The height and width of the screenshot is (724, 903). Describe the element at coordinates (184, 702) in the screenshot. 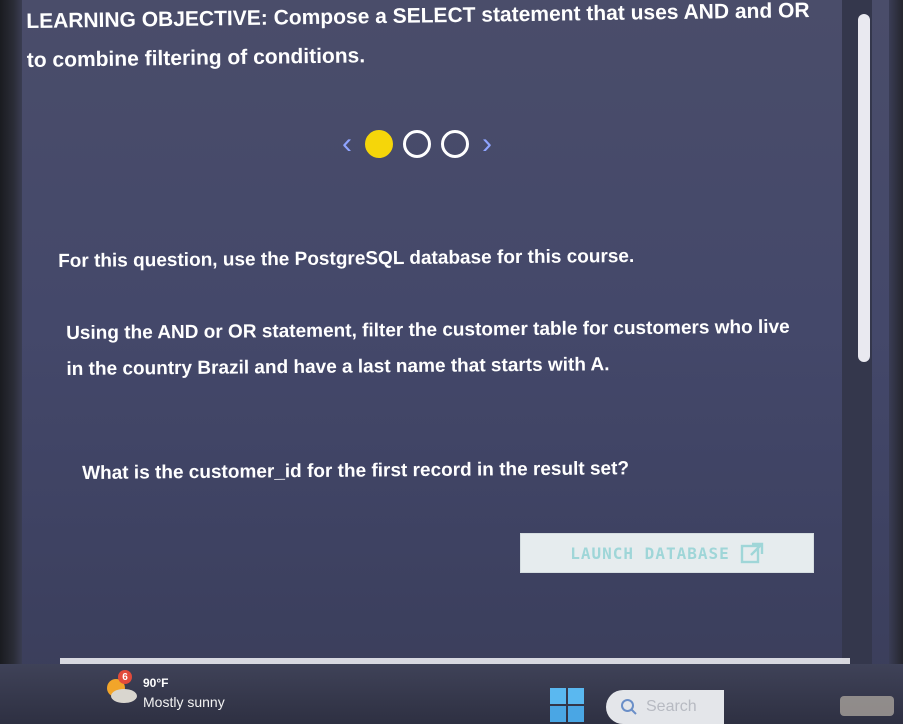

I see `weather-condition: Mostly sunny` at that location.